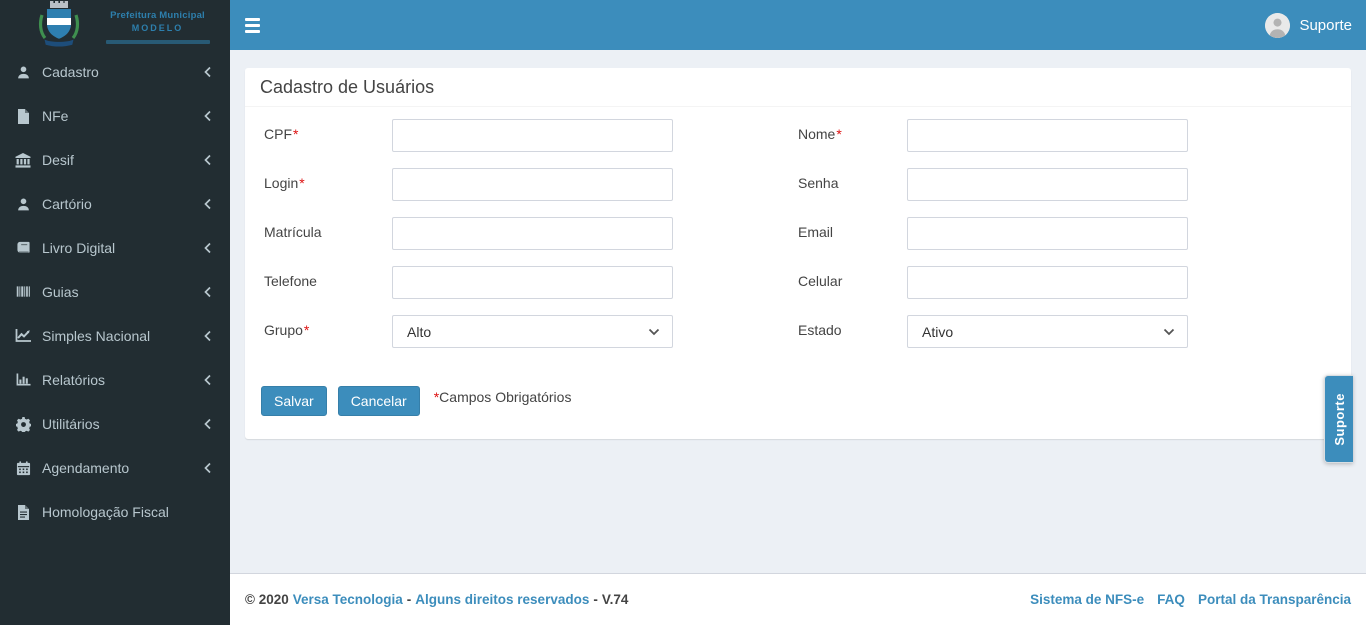  What do you see at coordinates (23, 292) in the screenshot?
I see `barcode-icon` at bounding box center [23, 292].